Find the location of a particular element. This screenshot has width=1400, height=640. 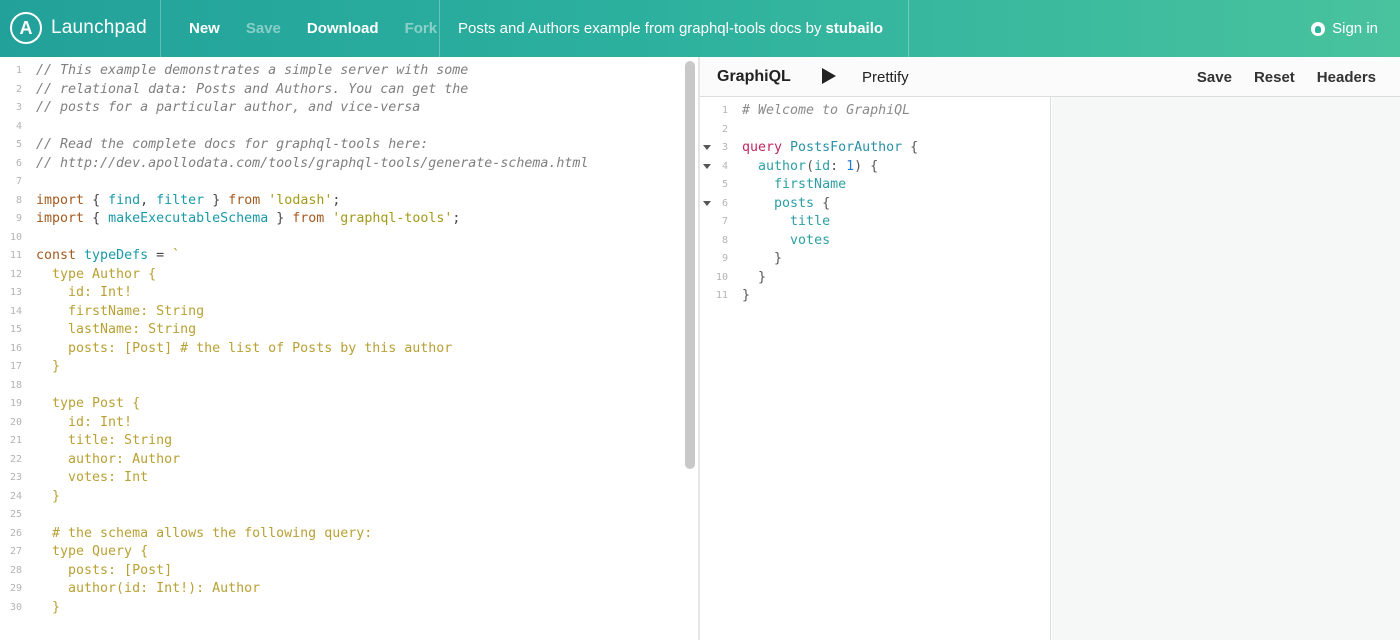

brand: A Launchpad is located at coordinates (78, 28).